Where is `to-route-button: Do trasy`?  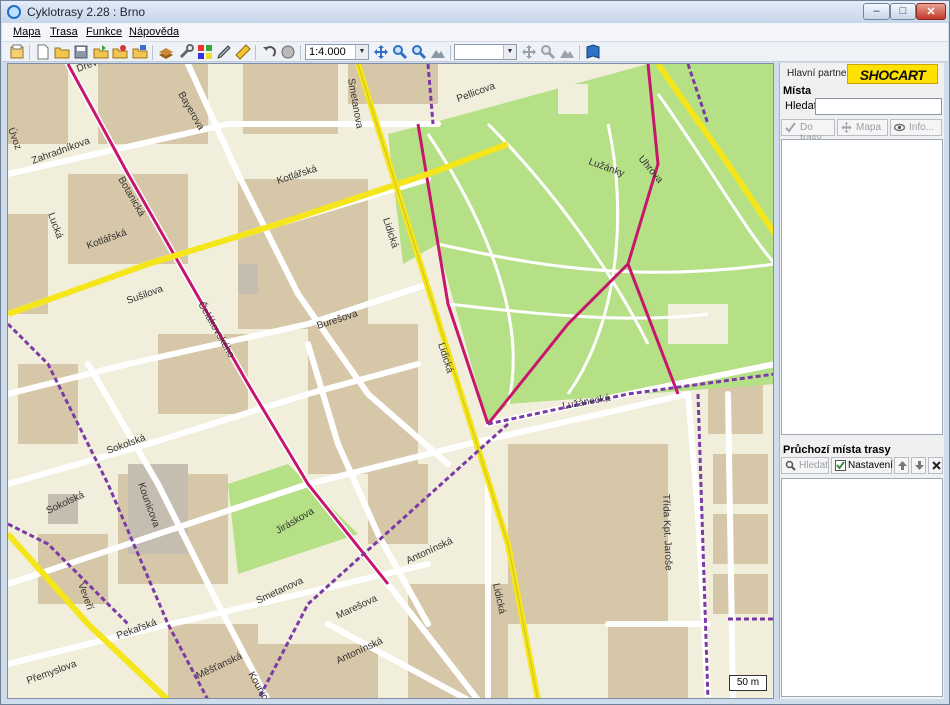 to-route-button: Do trasy is located at coordinates (808, 131).